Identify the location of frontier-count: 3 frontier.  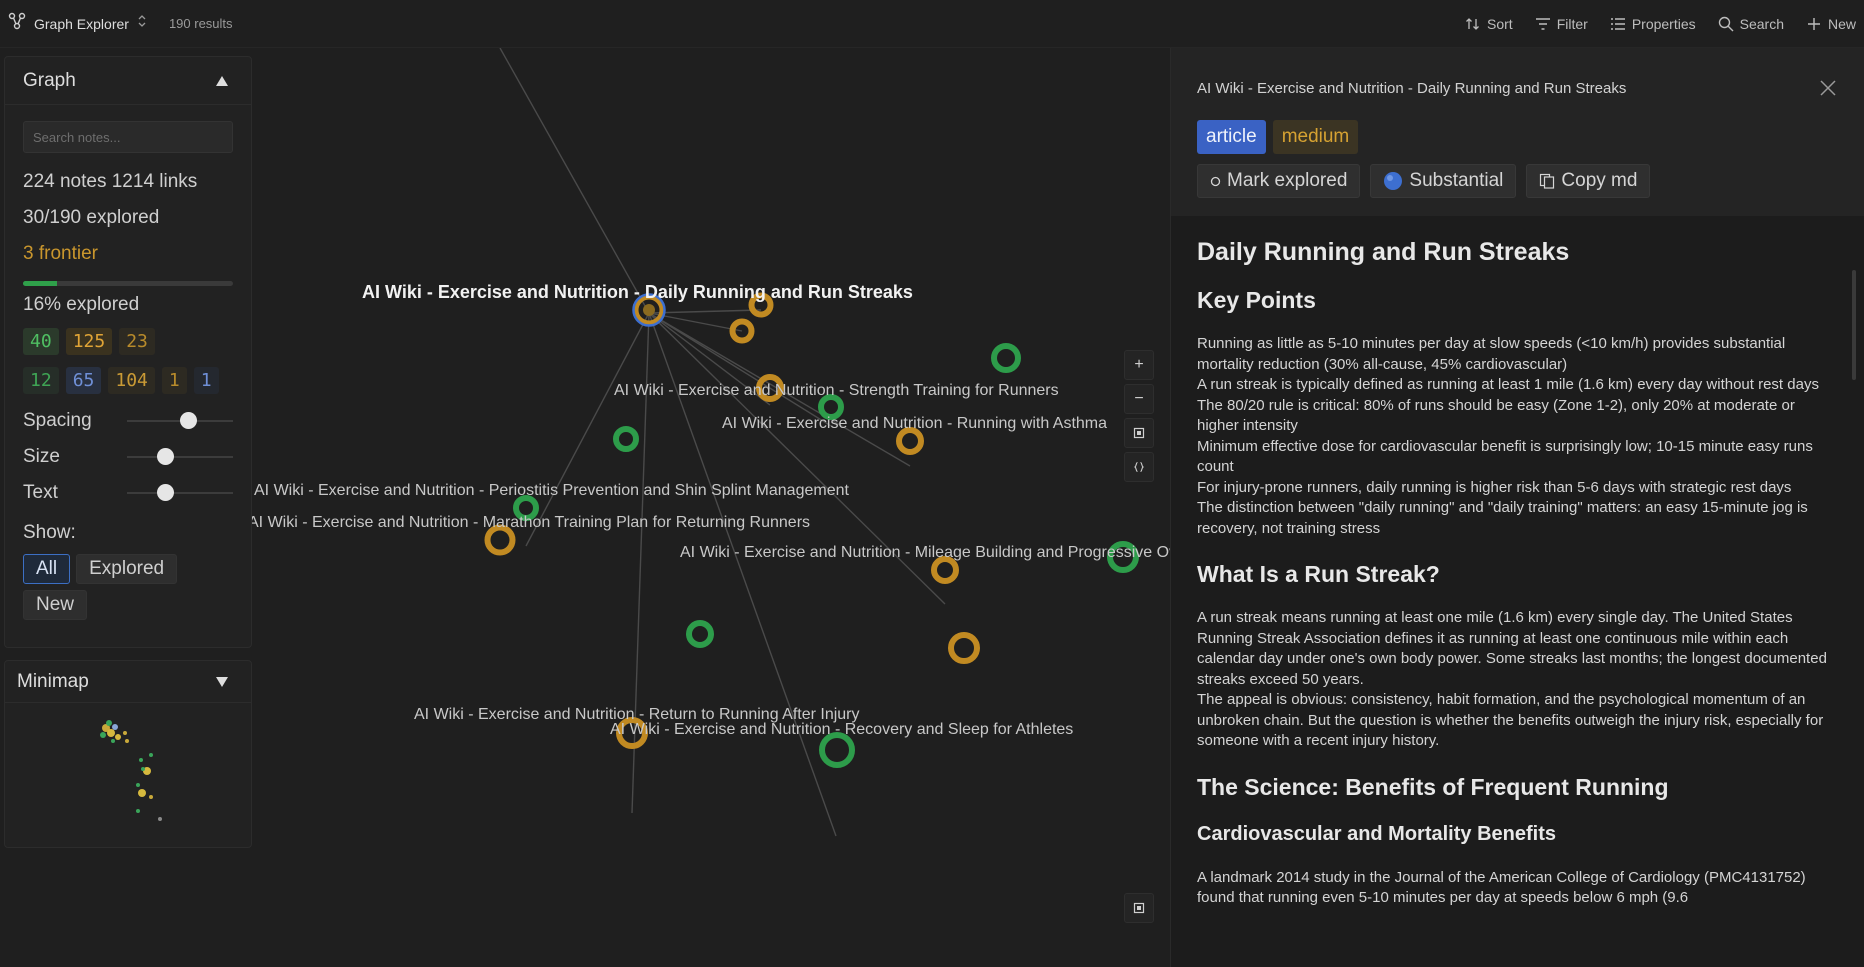
(60, 253).